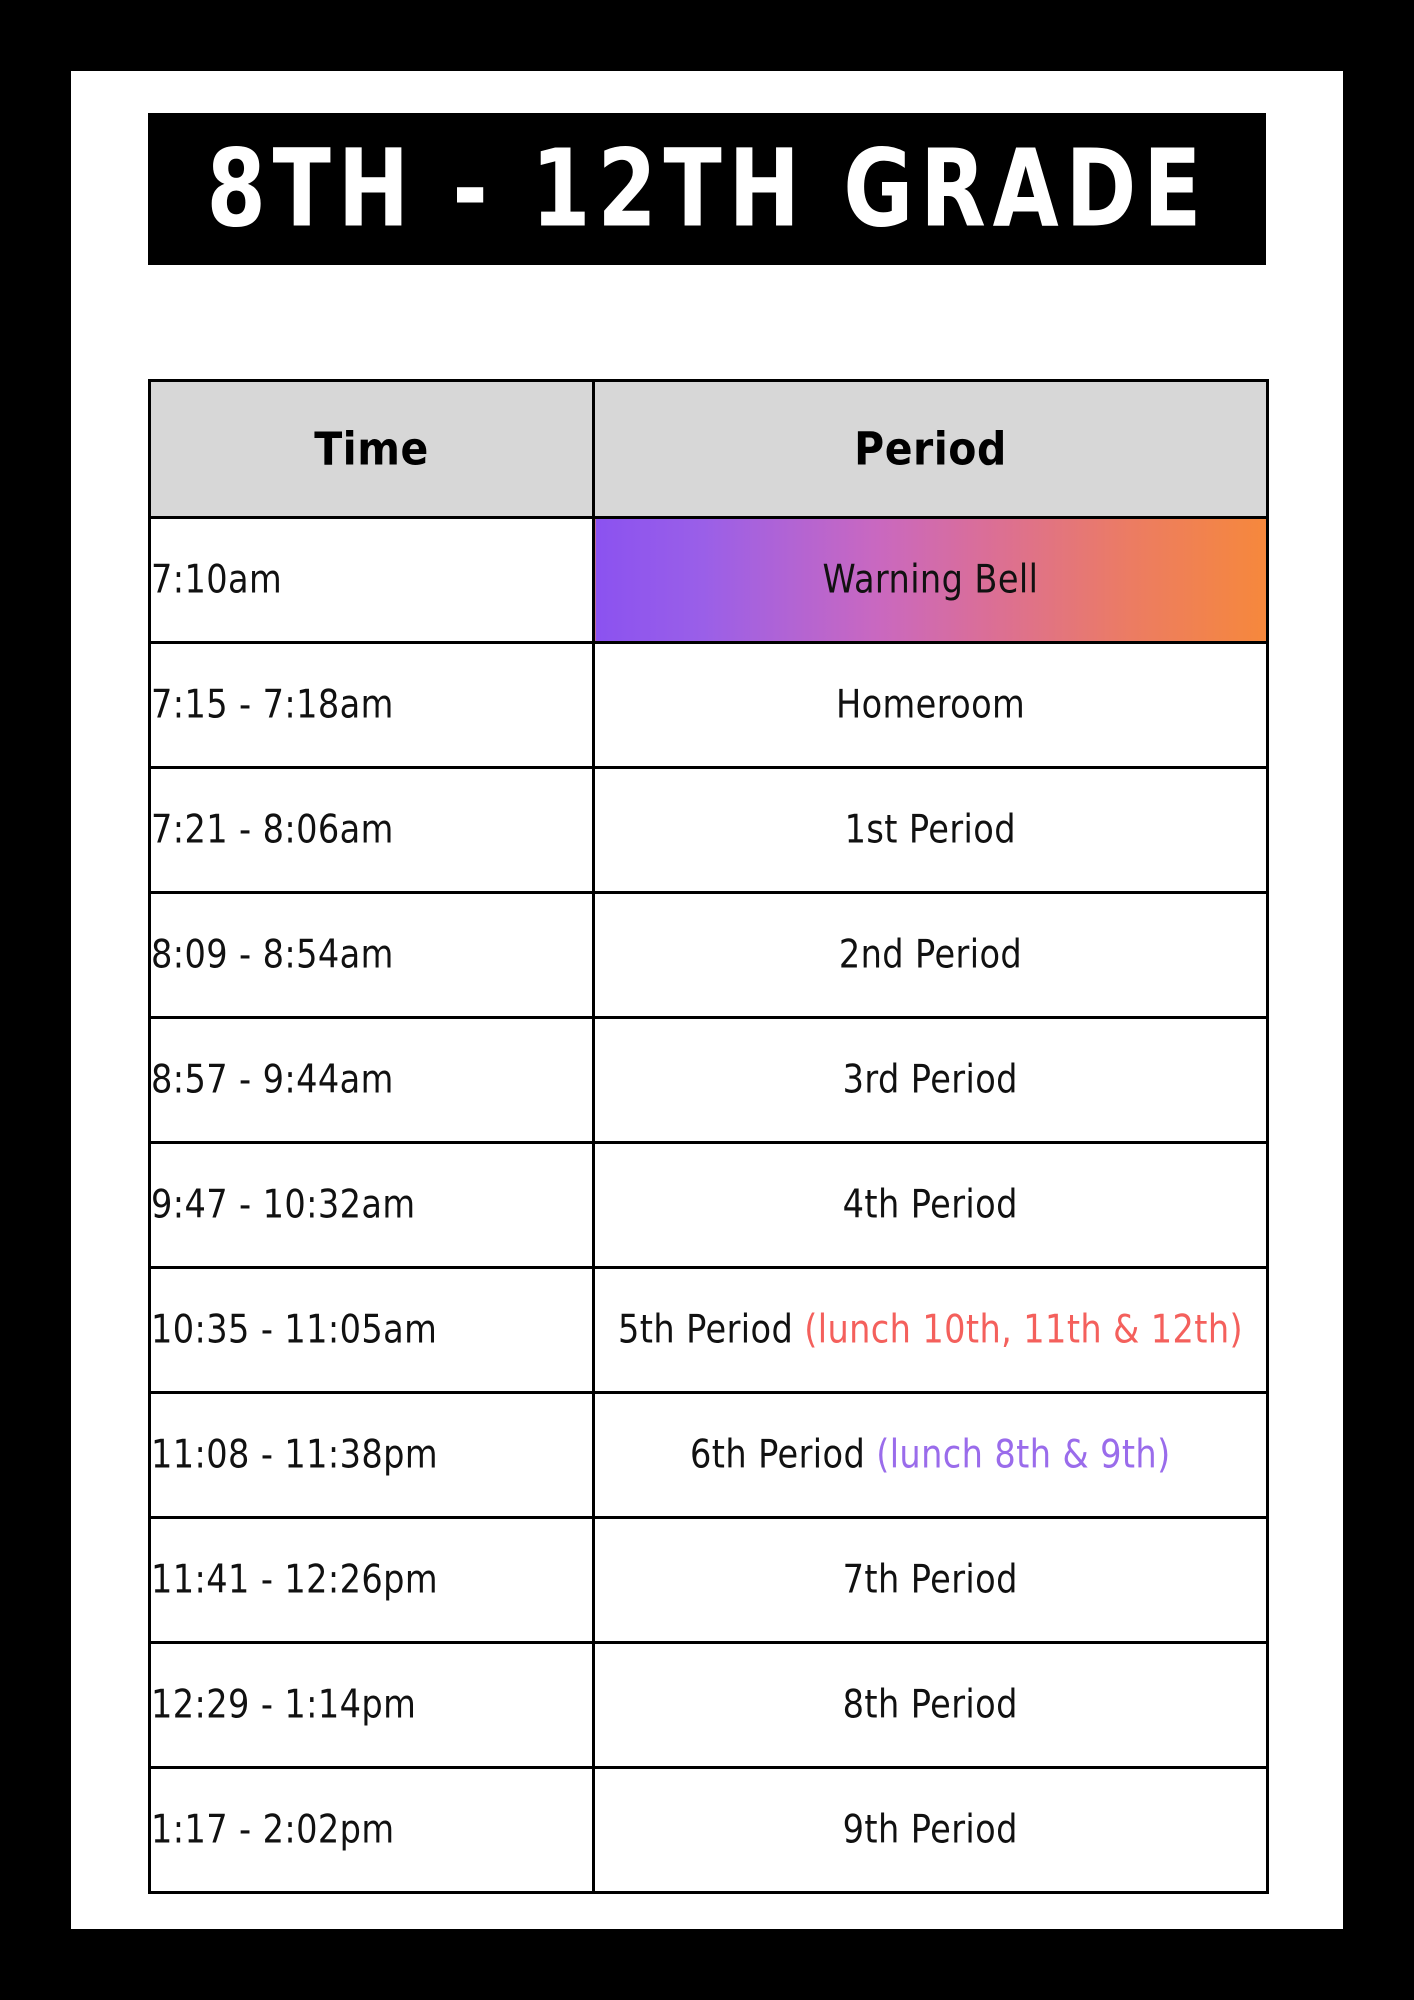  I want to click on period-text: 5th Period (lunch 10th, 11th & 12th), so click(930, 1330).